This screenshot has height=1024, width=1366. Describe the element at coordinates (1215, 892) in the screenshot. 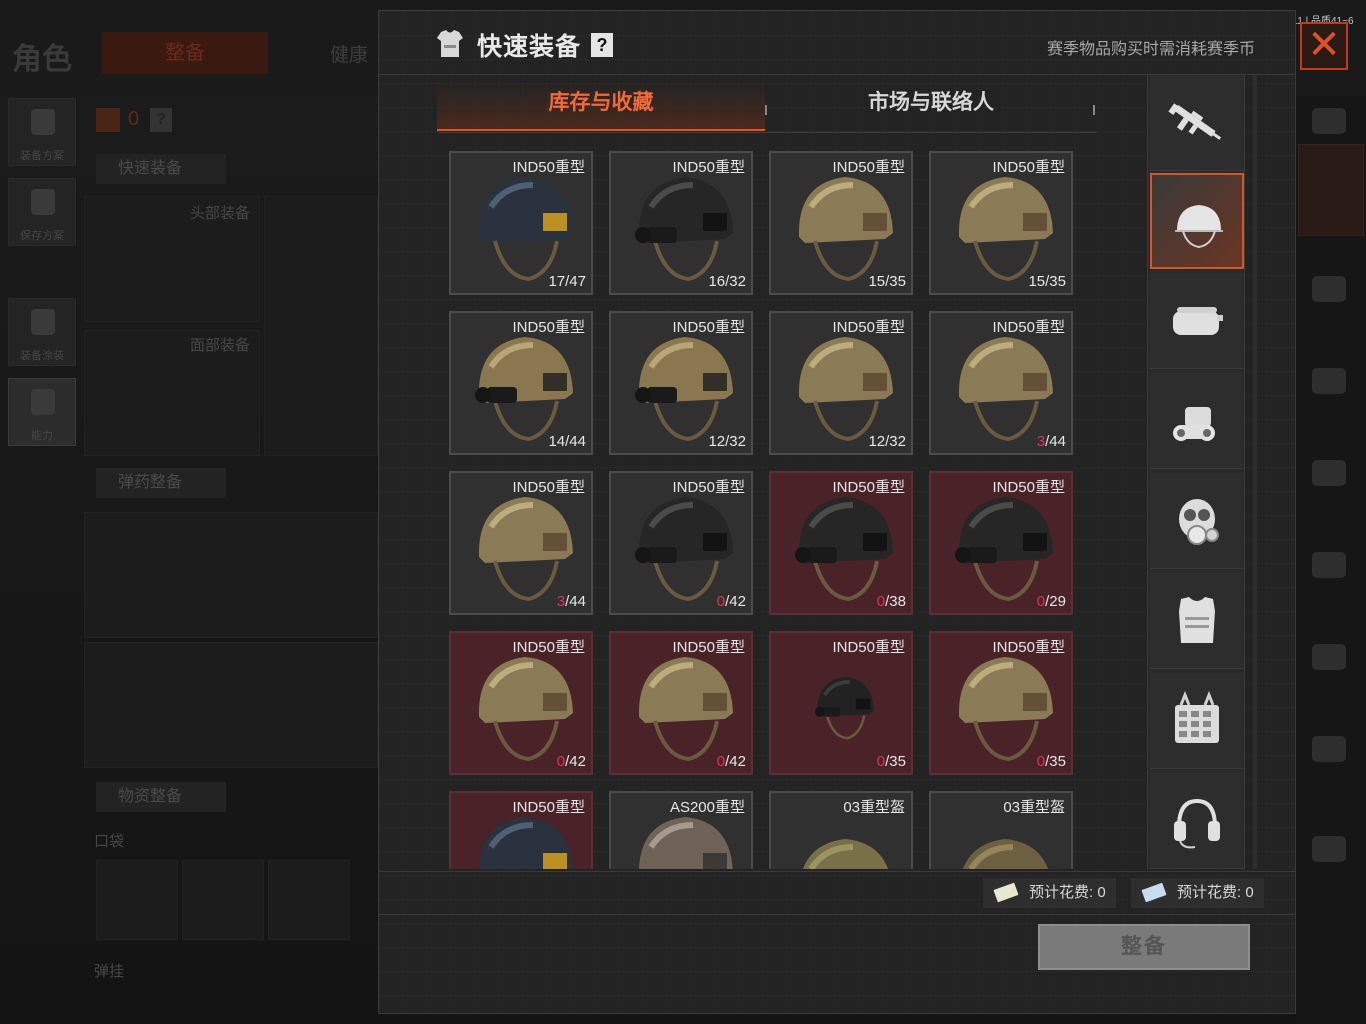

I see `estimated-cost-label: 预计花费: 0` at that location.